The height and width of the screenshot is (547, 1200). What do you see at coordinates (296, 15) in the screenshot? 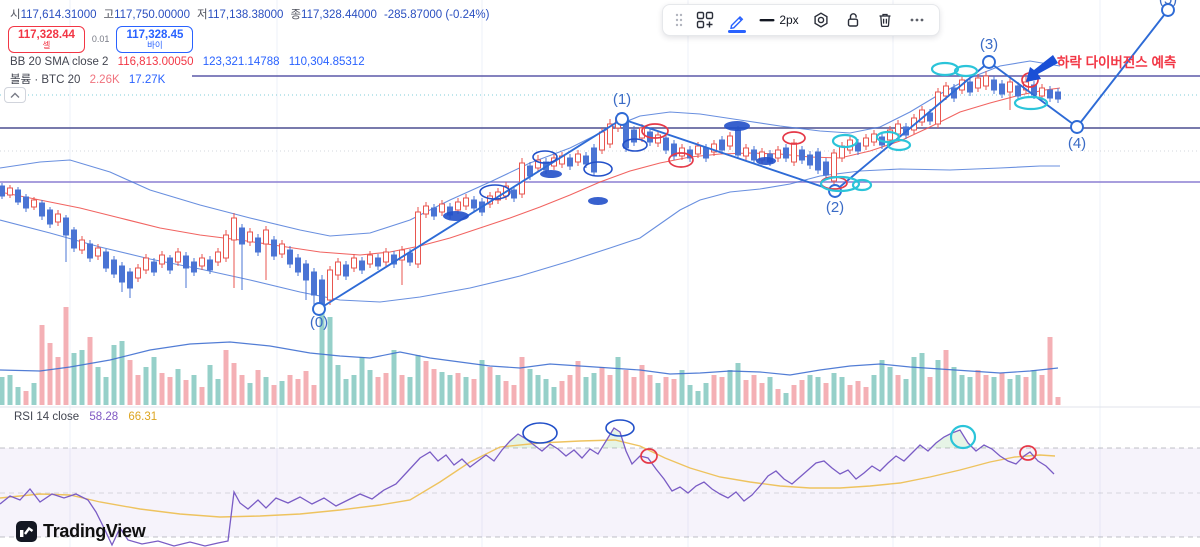
I see `close-label: 종` at bounding box center [296, 15].